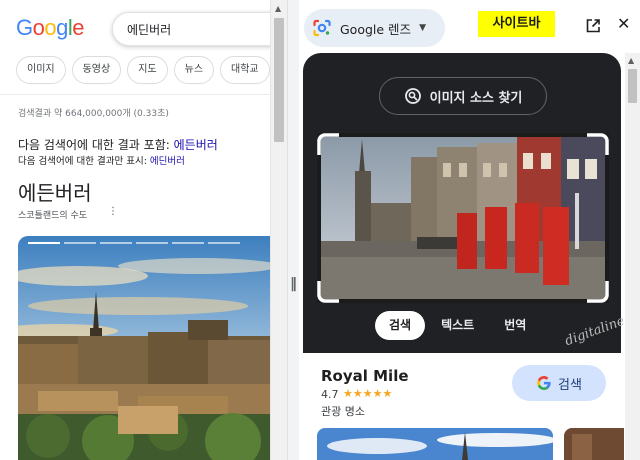 This screenshot has width=640, height=460. What do you see at coordinates (93, 114) in the screenshot?
I see `result-stats: 검색결과 약 664,000,000개 (0.33초)` at bounding box center [93, 114].